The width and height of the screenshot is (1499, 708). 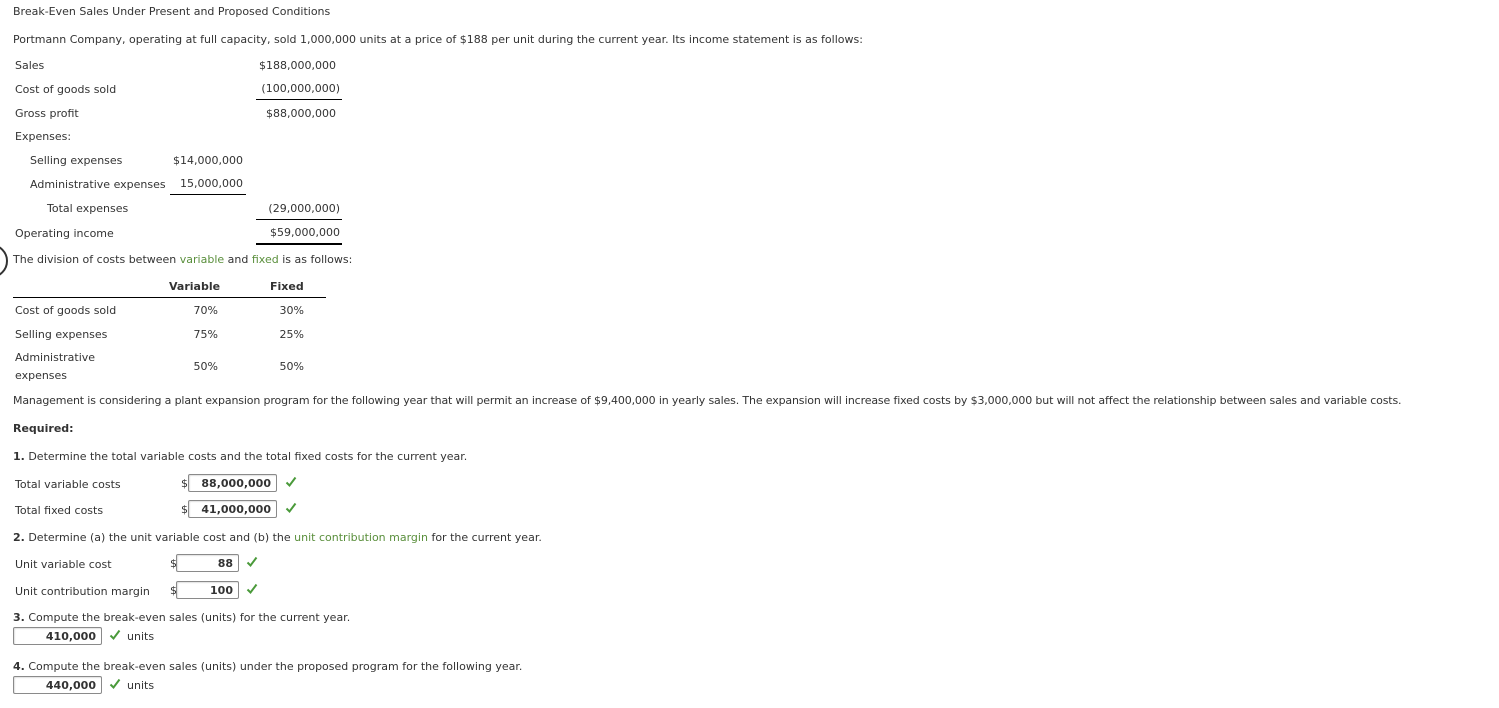 I want to click on gross-profit-value: $88,000,000, so click(x=301, y=113).